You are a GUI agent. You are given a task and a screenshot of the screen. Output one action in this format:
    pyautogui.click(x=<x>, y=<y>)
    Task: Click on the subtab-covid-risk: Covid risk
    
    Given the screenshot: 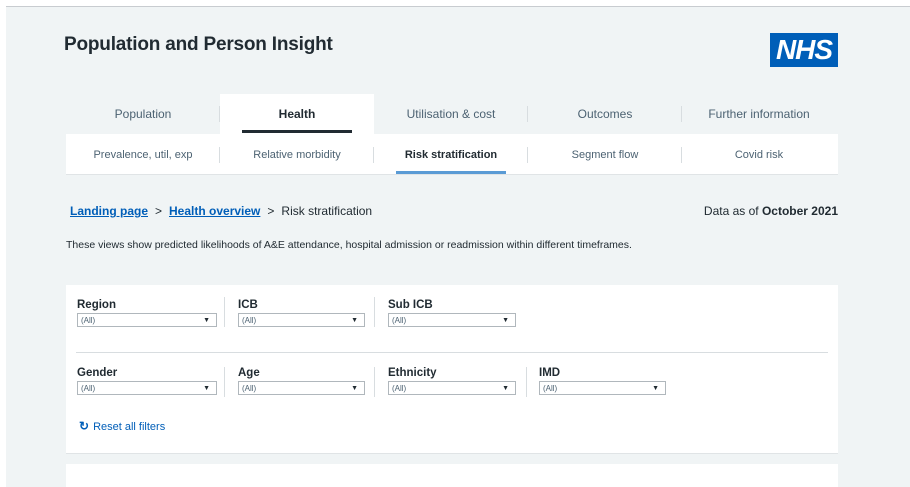 What is the action you would take?
    pyautogui.click(x=759, y=154)
    